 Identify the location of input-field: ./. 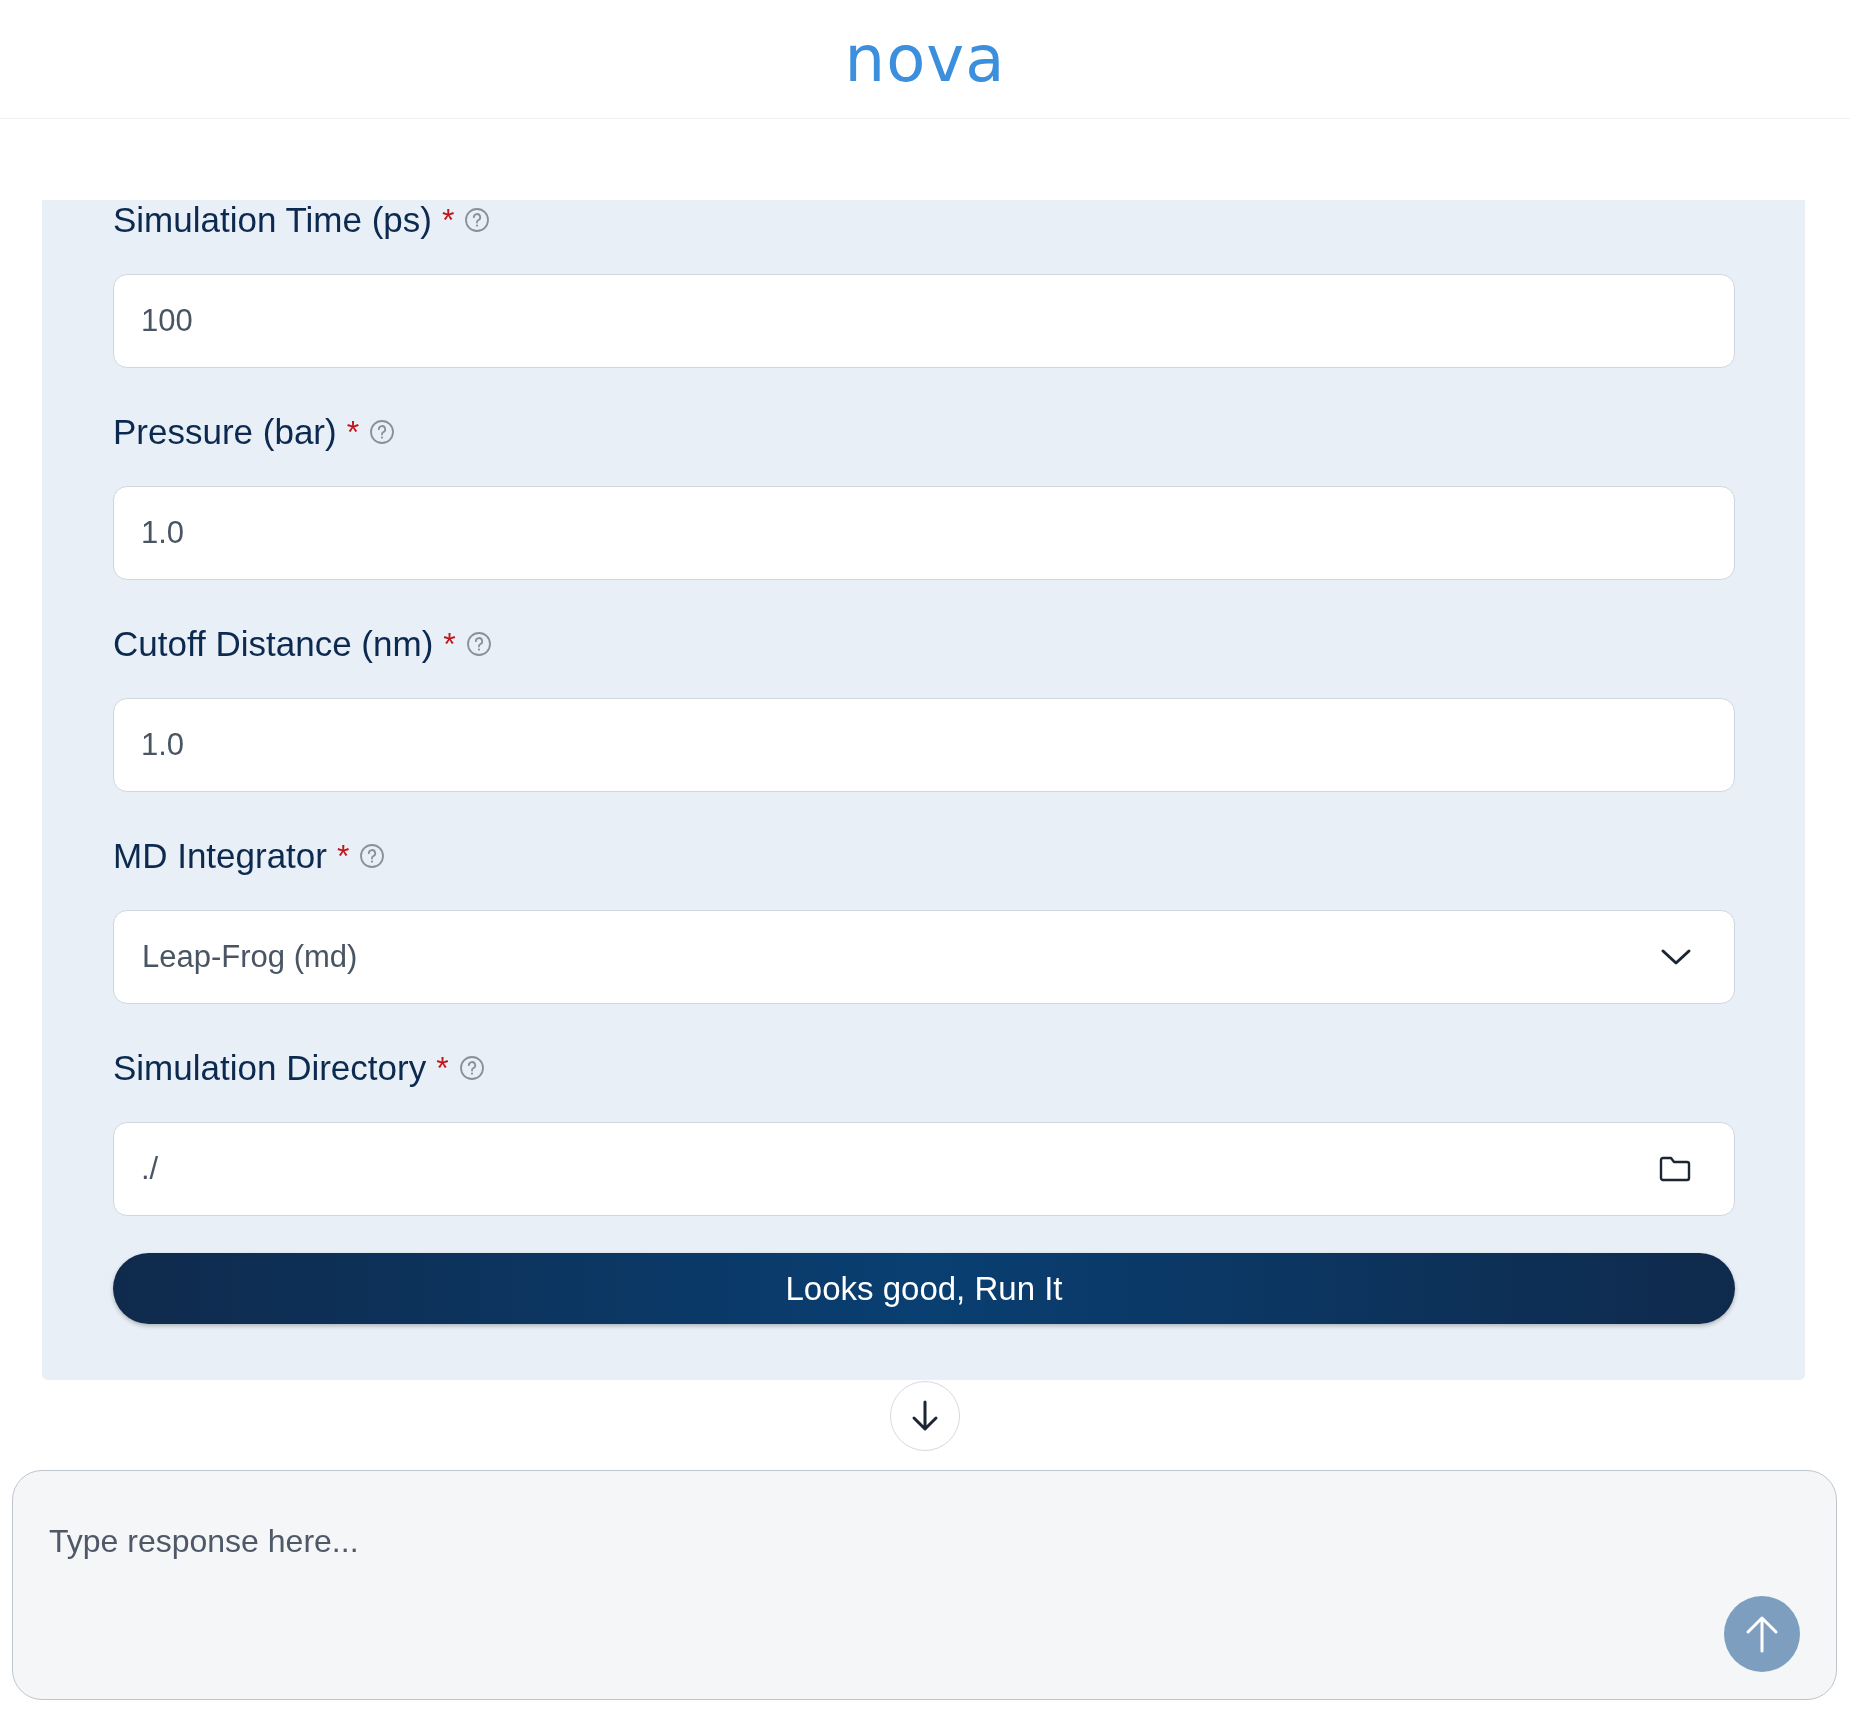
(924, 1169).